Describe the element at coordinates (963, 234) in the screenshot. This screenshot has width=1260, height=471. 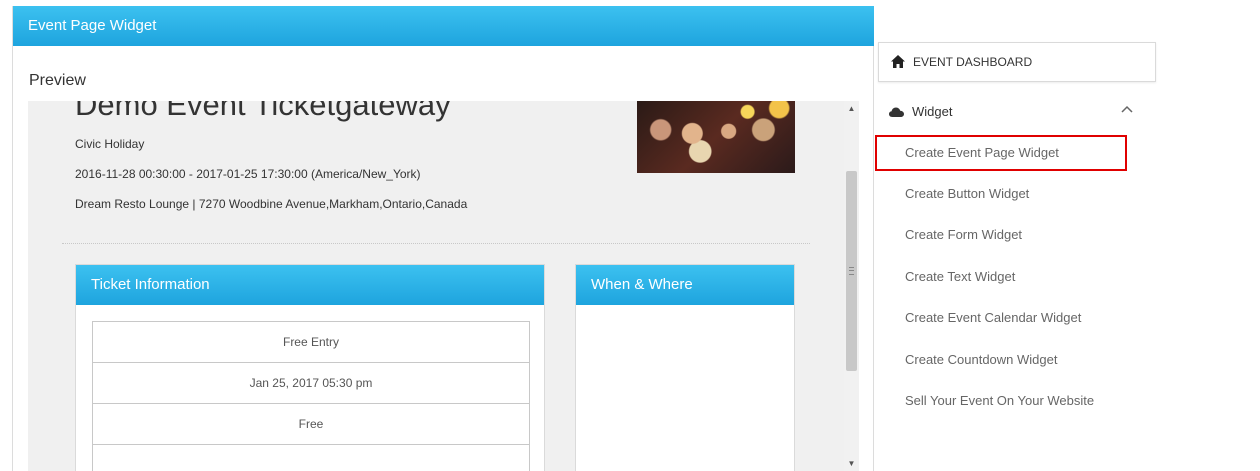
I see `menu-create-form-widget: Create Form Widget` at that location.